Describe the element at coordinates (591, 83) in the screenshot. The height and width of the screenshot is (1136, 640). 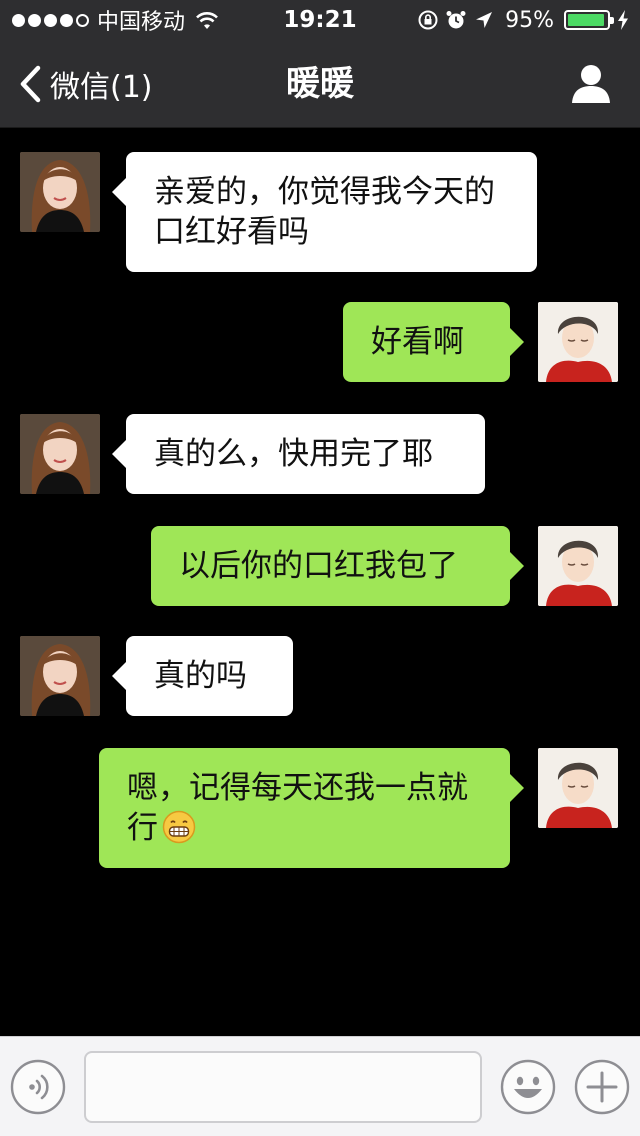
I see `person-icon` at that location.